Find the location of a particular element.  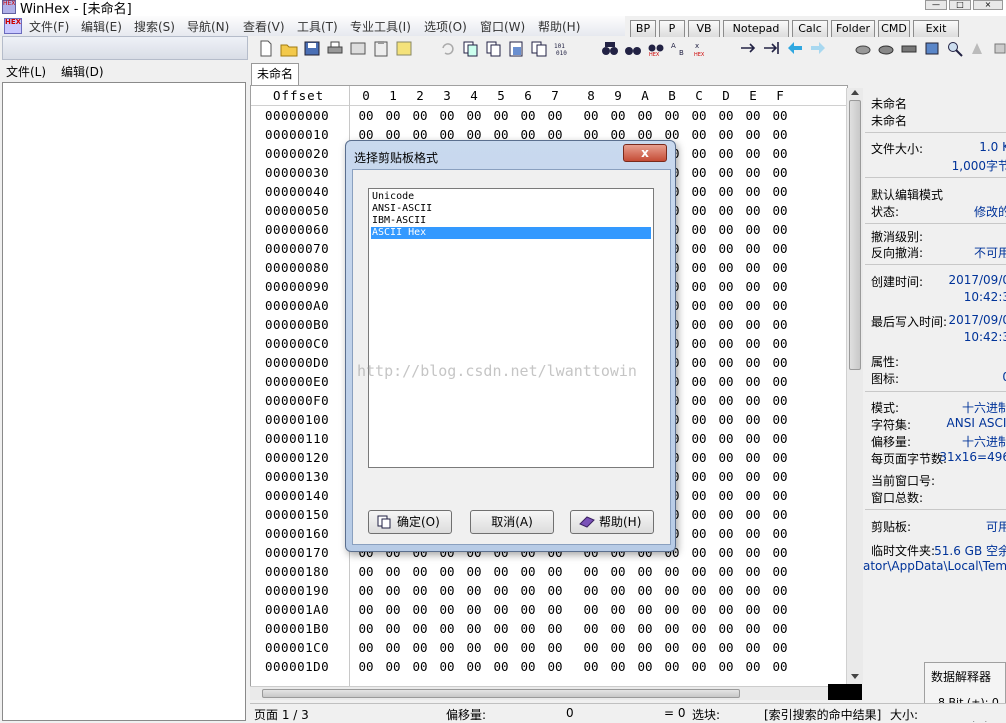

notepad-button: Notepad is located at coordinates (756, 29).